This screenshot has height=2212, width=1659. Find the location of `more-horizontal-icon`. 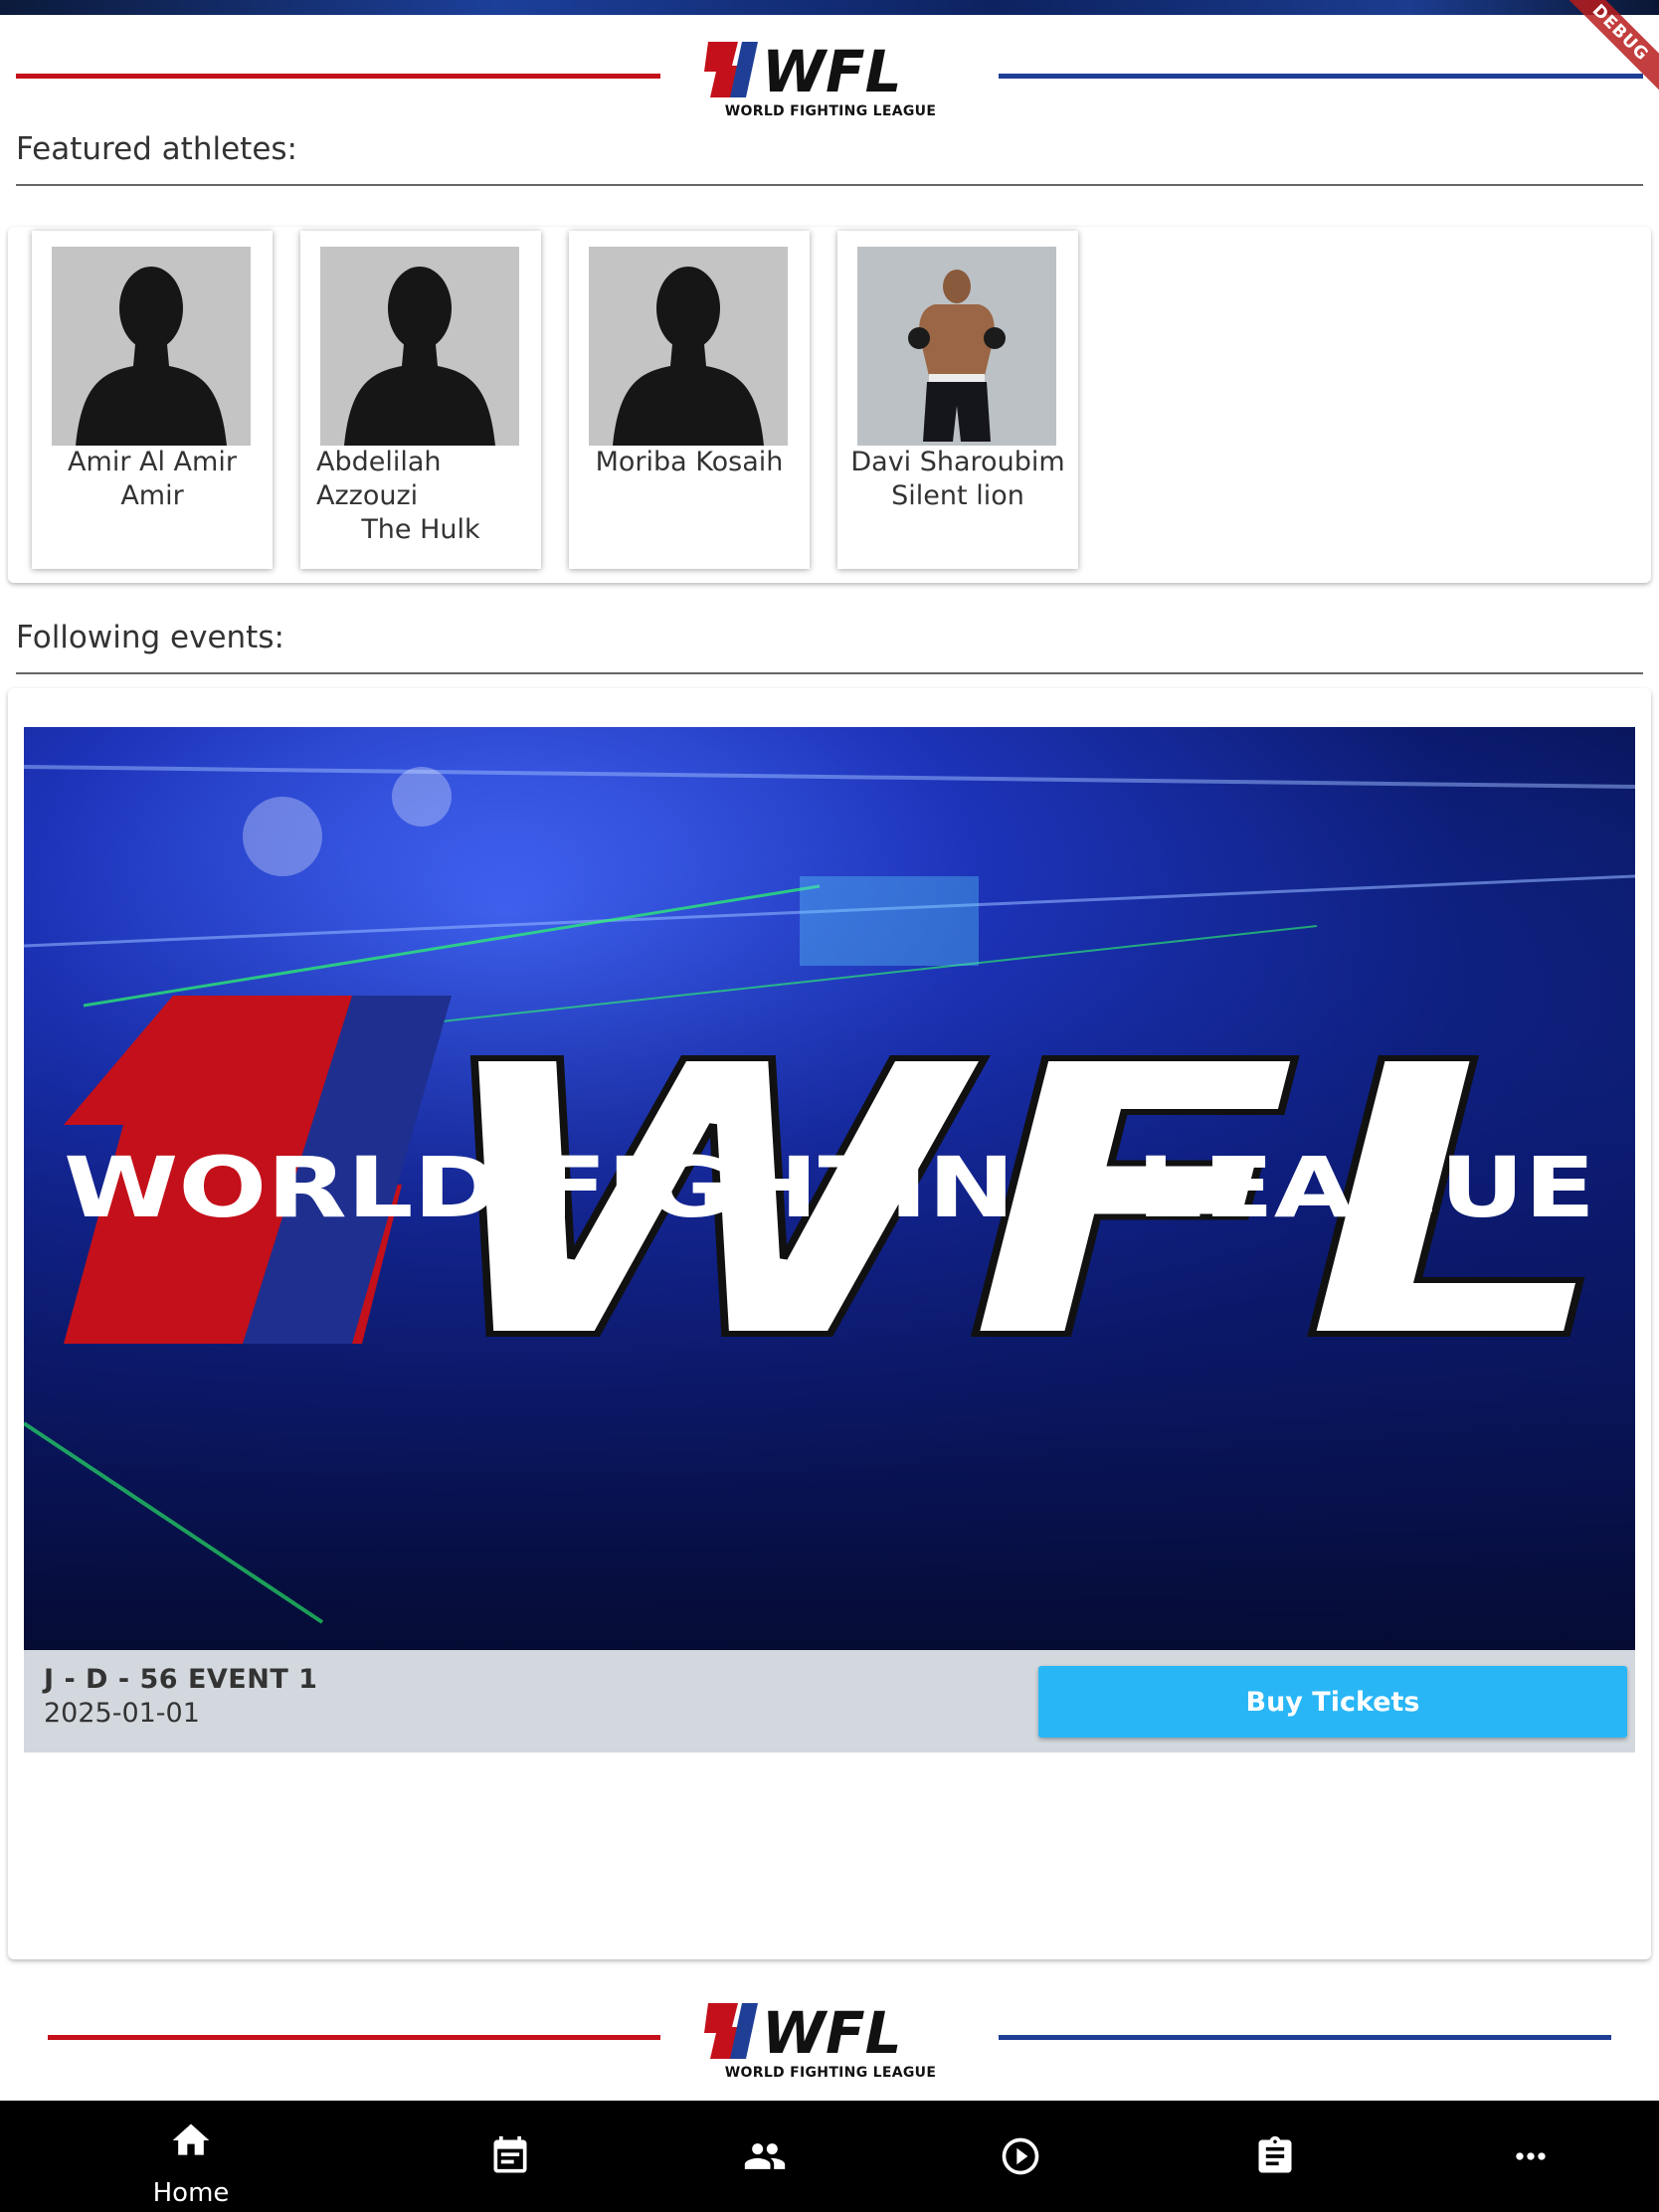

more-horizontal-icon is located at coordinates (1531, 2156).